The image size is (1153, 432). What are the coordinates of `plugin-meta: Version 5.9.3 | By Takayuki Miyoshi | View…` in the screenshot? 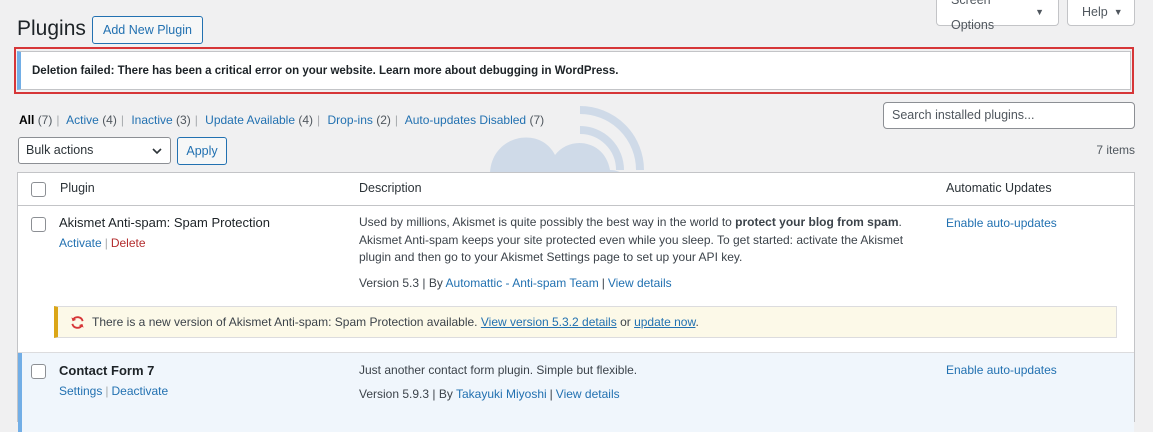 It's located at (489, 394).